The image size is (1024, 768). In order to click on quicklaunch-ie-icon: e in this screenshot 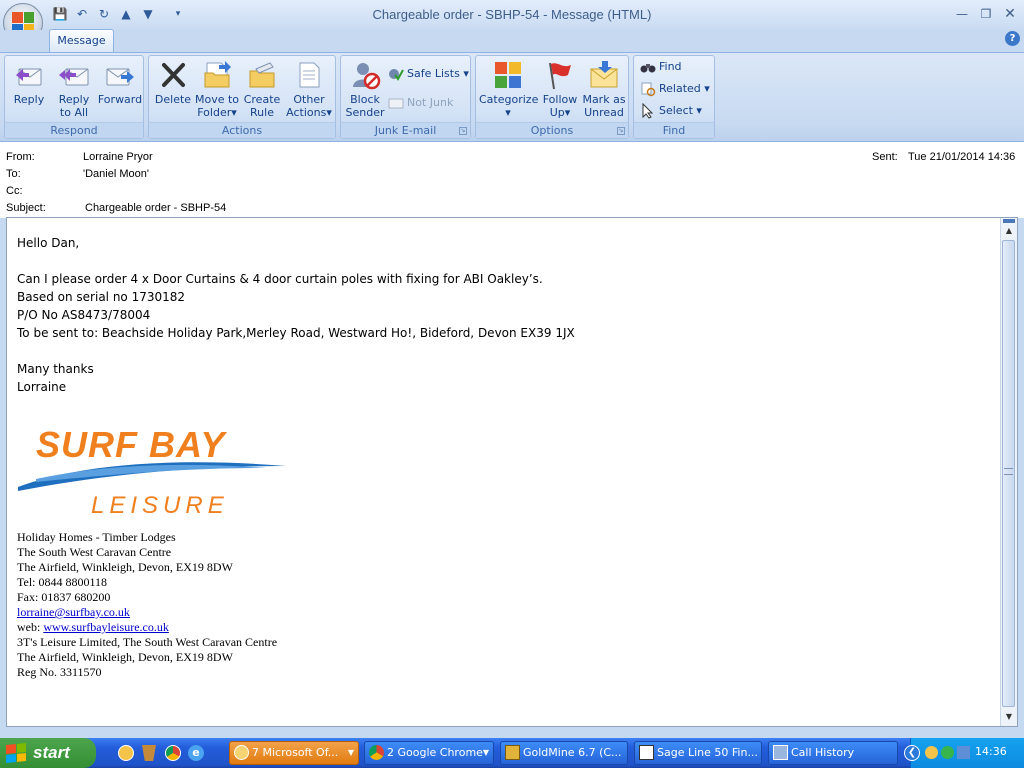, I will do `click(196, 753)`.